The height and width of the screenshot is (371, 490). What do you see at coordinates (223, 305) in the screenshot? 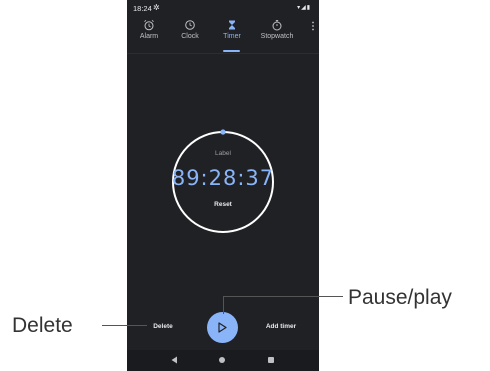
I see `callout-play-vertical` at bounding box center [223, 305].